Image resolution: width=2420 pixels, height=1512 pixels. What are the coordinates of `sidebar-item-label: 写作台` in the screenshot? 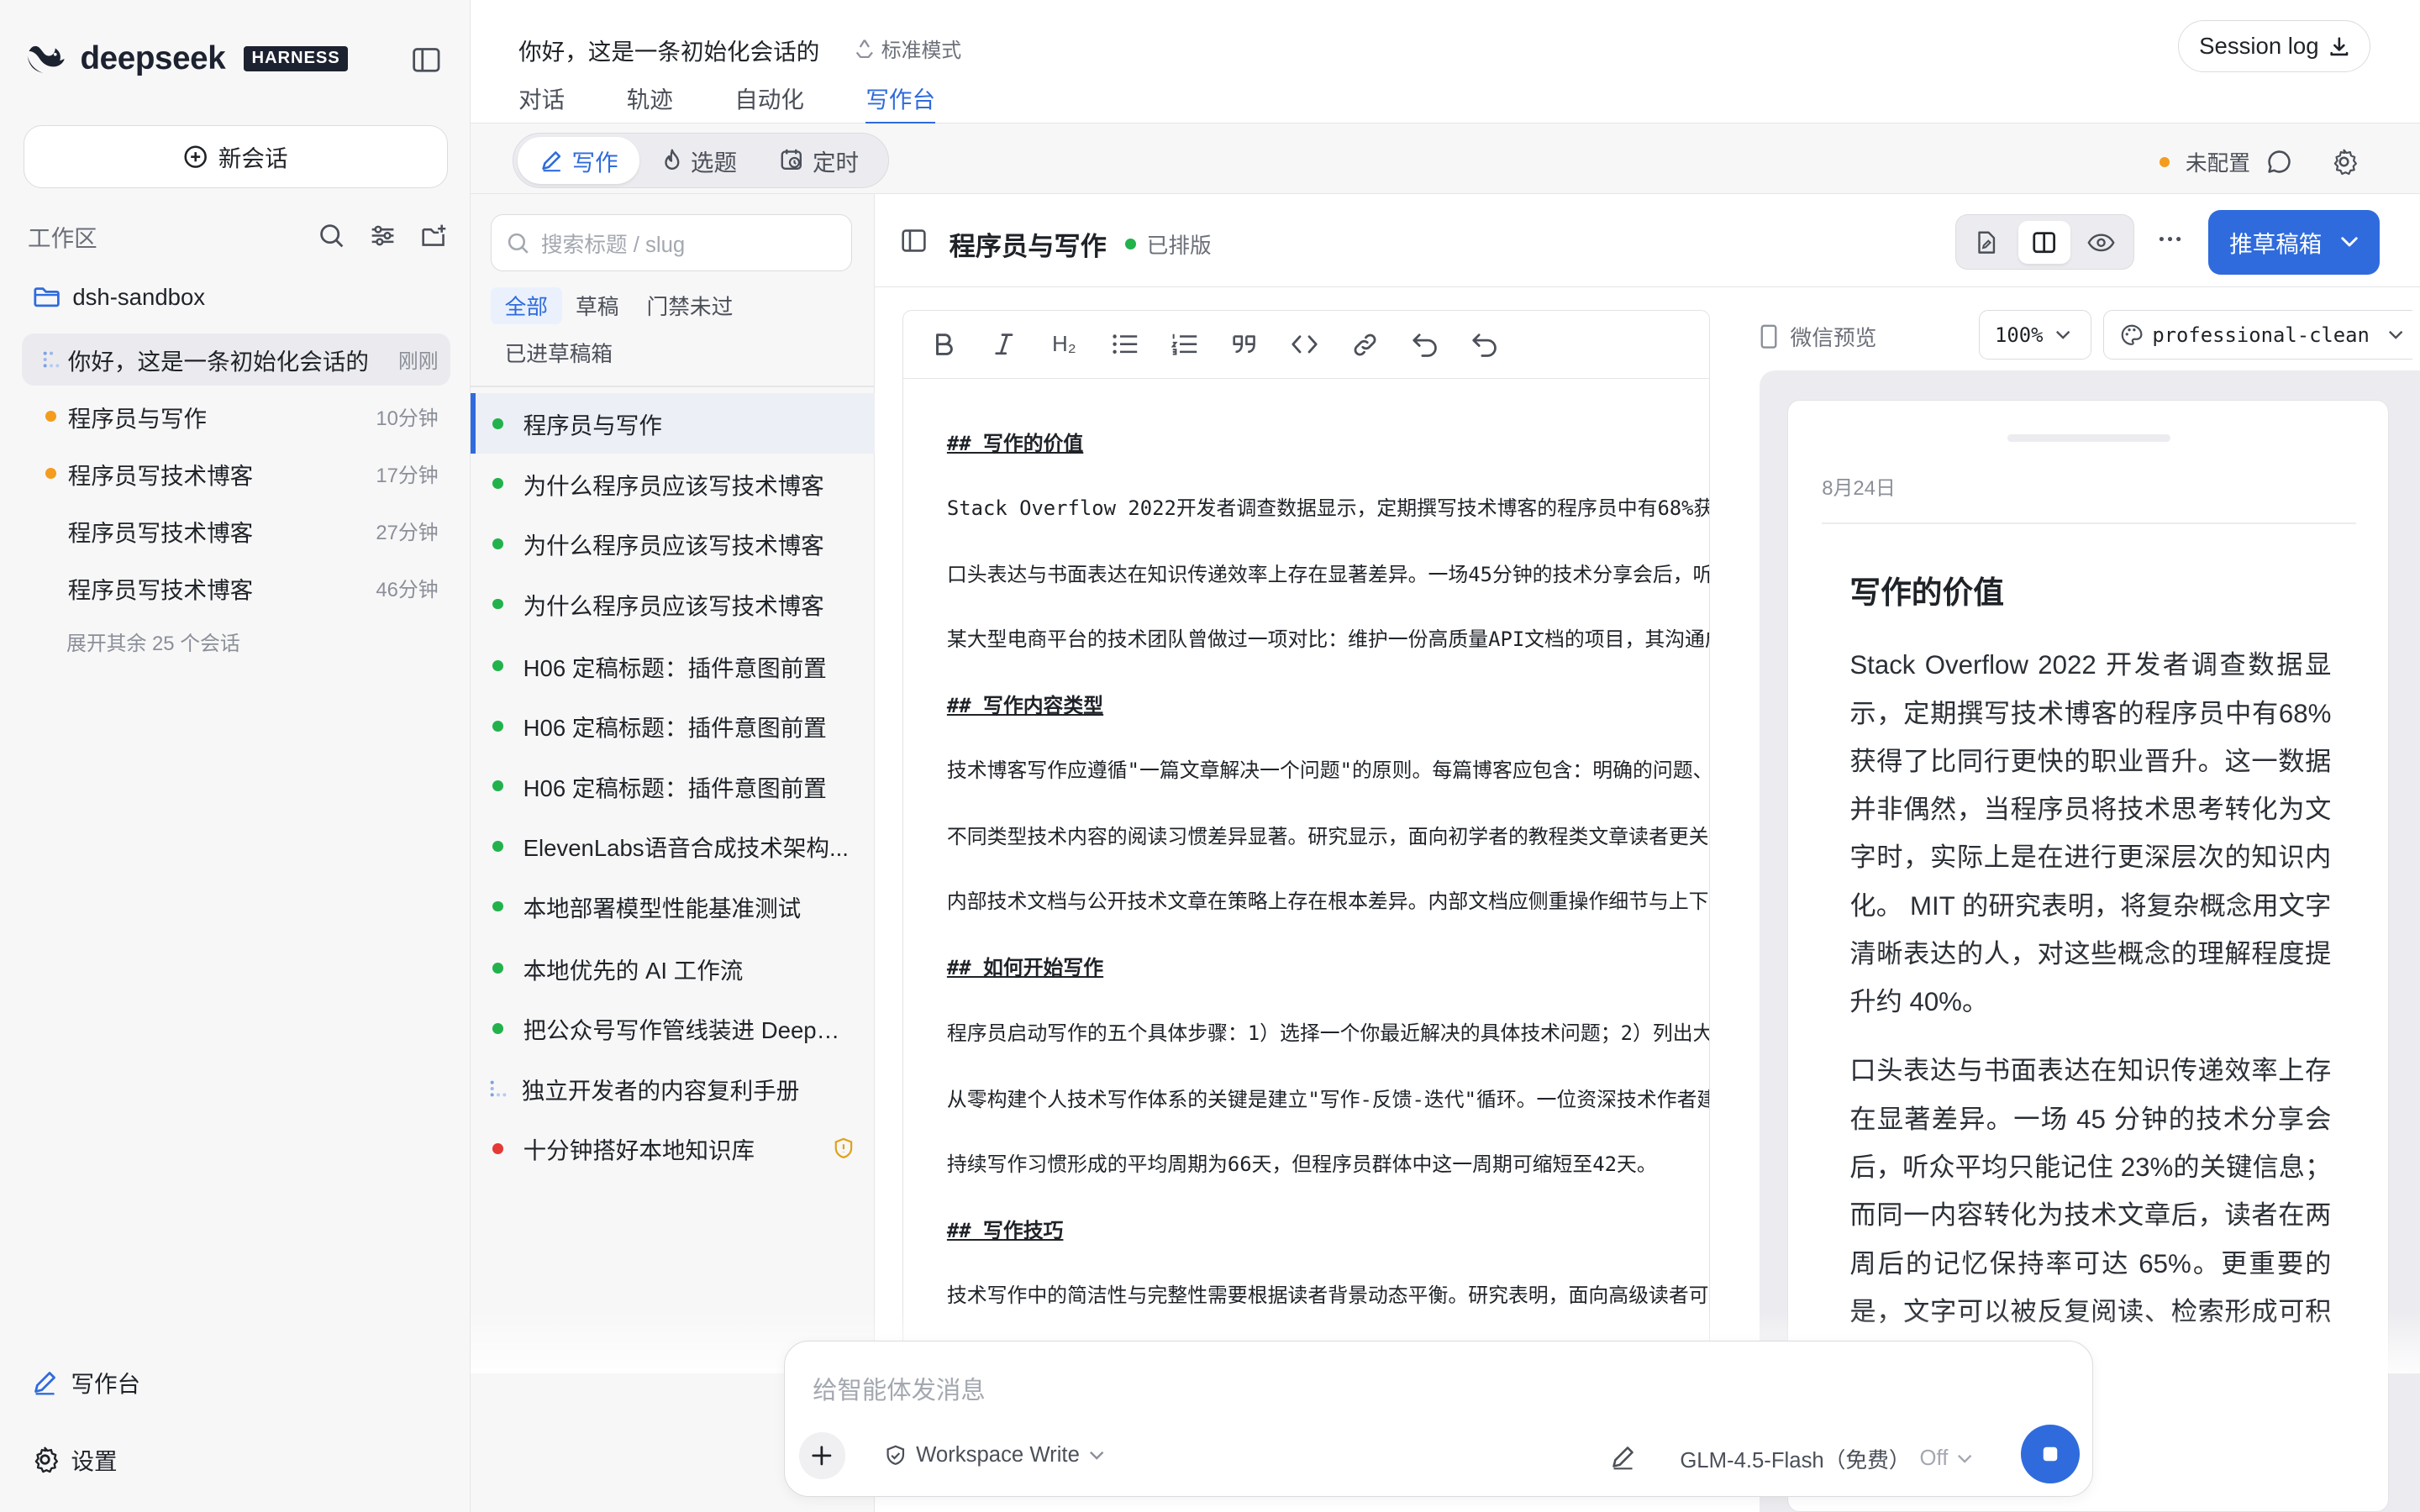 It's located at (106, 1384).